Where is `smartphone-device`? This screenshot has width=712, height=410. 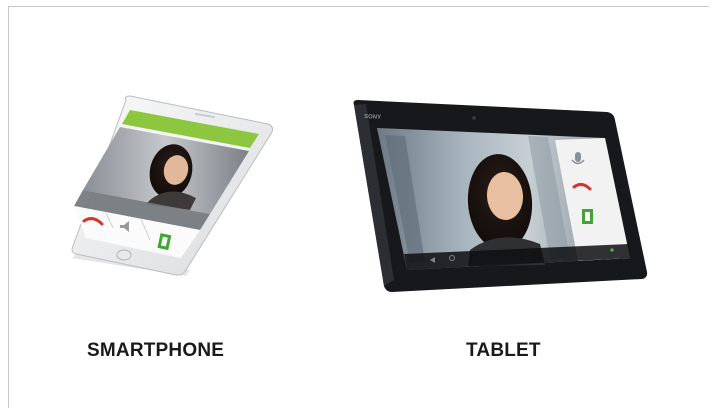 smartphone-device is located at coordinates (172, 185).